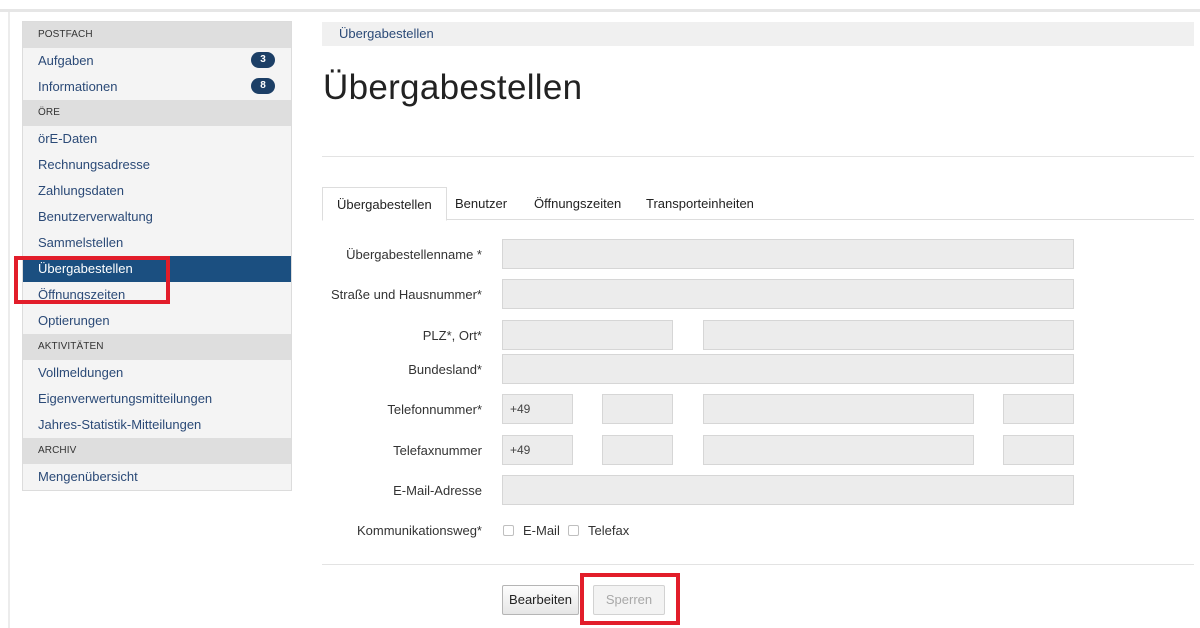 The image size is (1200, 628). Describe the element at coordinates (700, 203) in the screenshot. I see `tab-transporteinheiten: Transporteinheiten` at that location.